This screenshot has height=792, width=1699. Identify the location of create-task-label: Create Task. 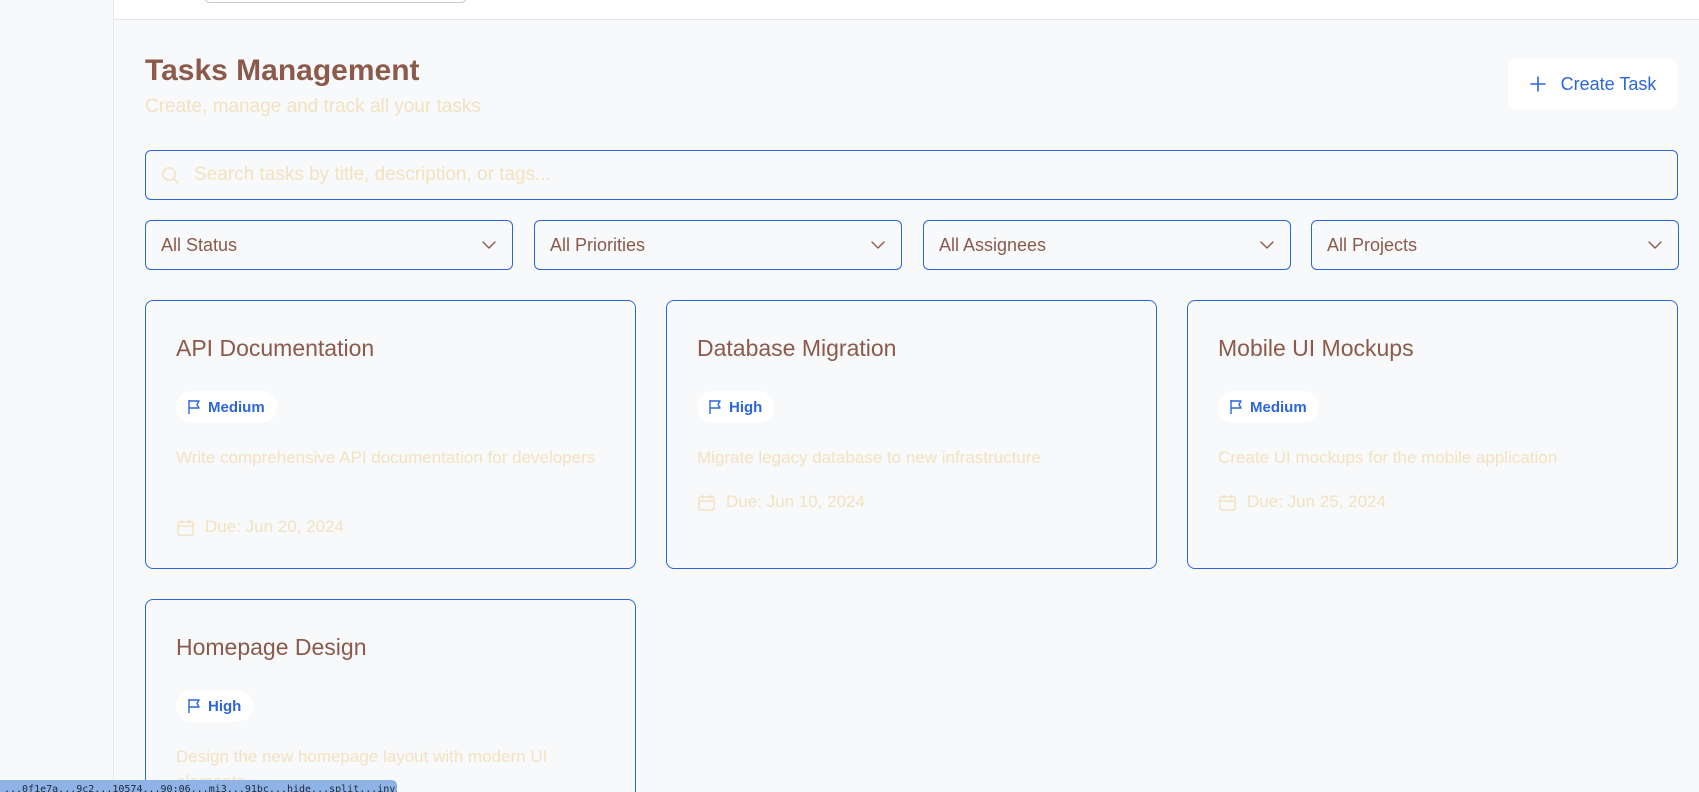
(1608, 83).